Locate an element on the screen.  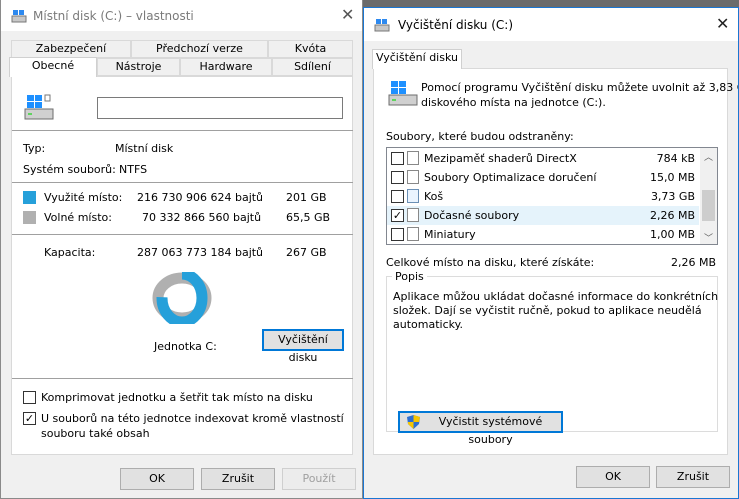
free-color-swatch is located at coordinates (29, 217).